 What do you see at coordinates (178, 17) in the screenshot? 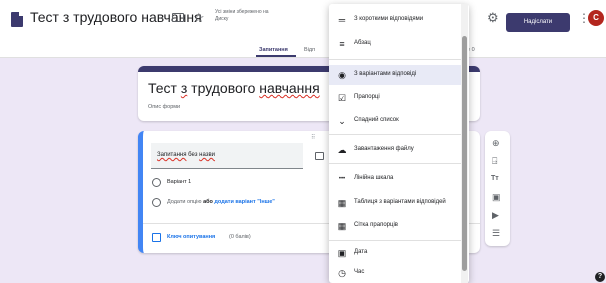
I see `folder-icon` at bounding box center [178, 17].